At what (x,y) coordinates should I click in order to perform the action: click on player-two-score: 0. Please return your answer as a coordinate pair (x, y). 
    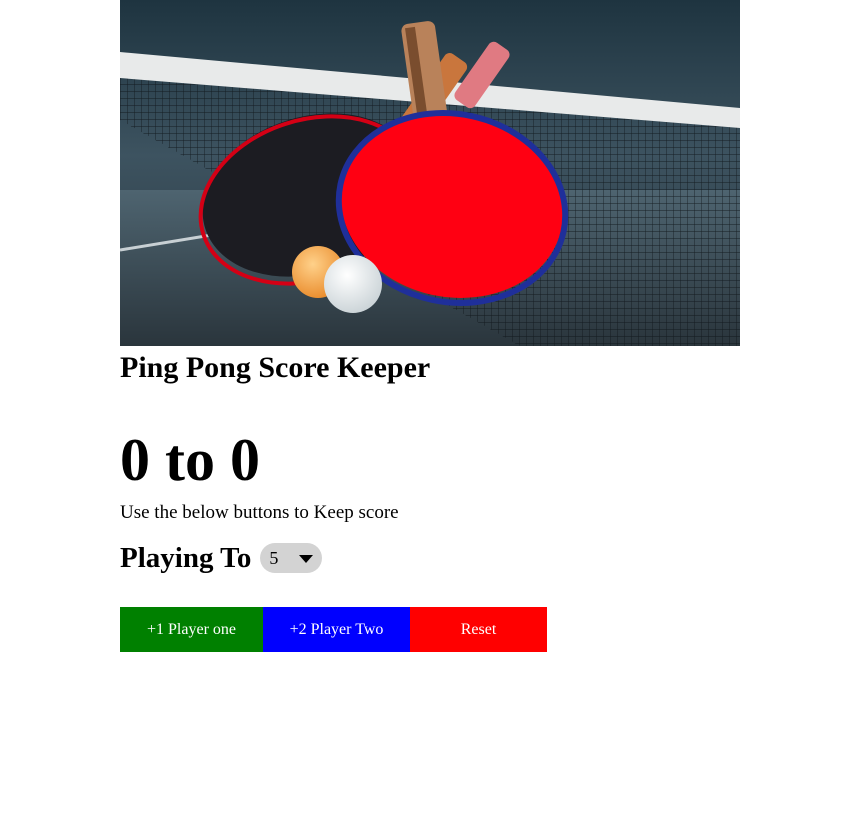
    Looking at the image, I should click on (244, 460).